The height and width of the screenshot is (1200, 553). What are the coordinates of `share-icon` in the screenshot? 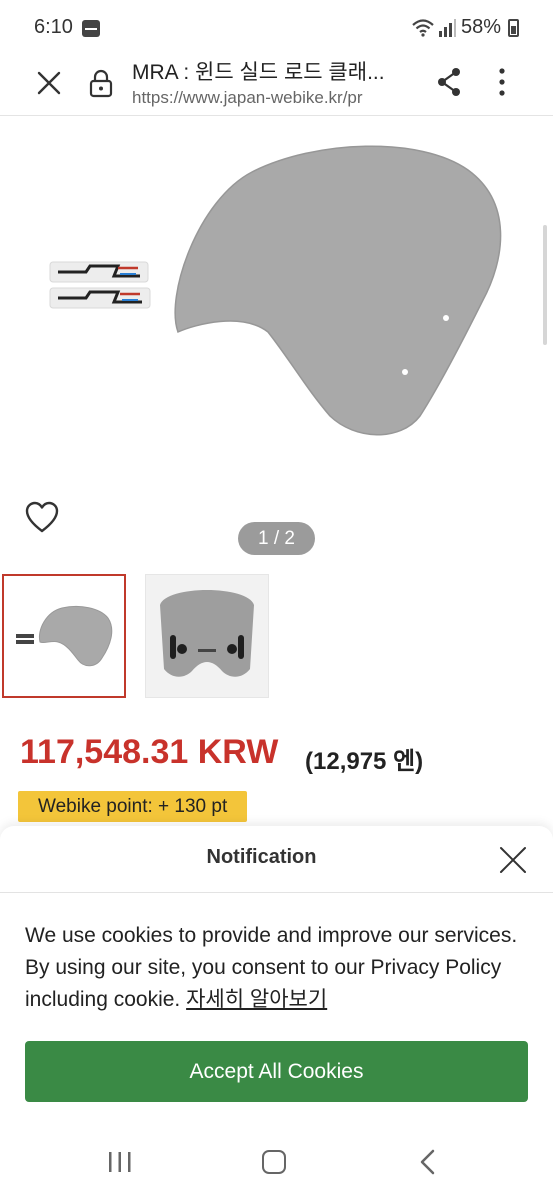 It's located at (449, 82).